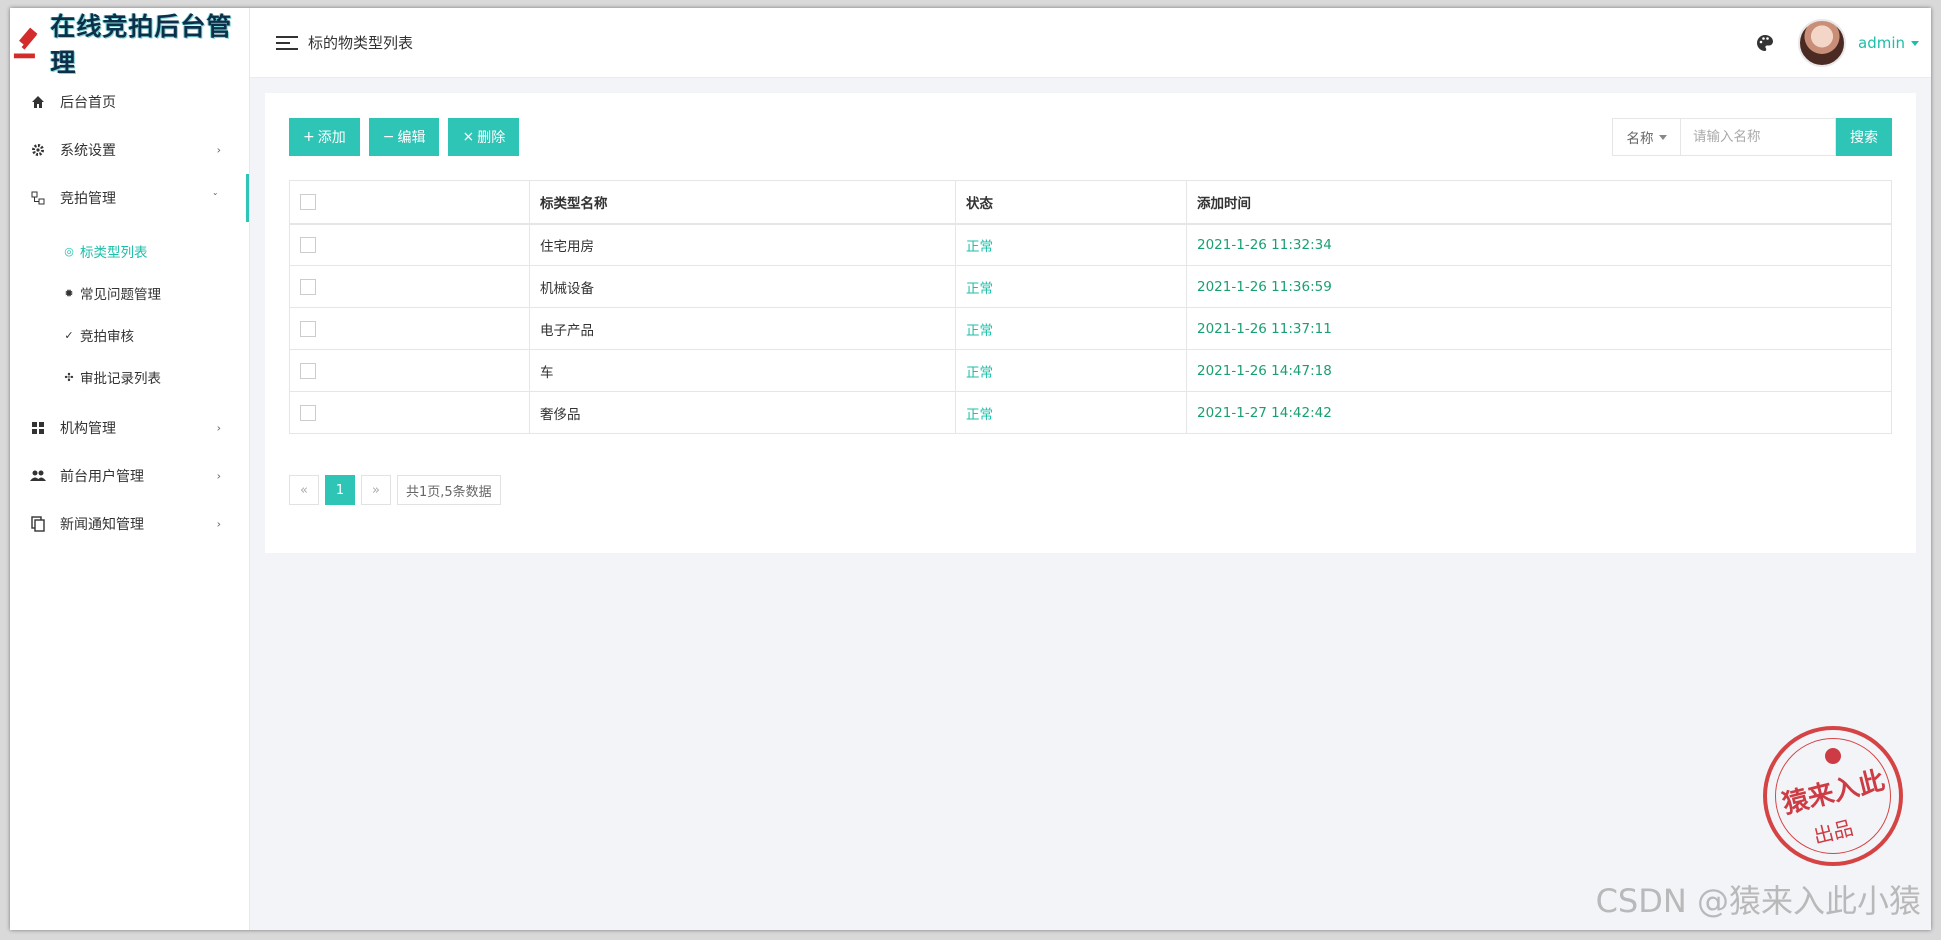  I want to click on watermark: CSDN @猿来入此小猿, so click(1758, 901).